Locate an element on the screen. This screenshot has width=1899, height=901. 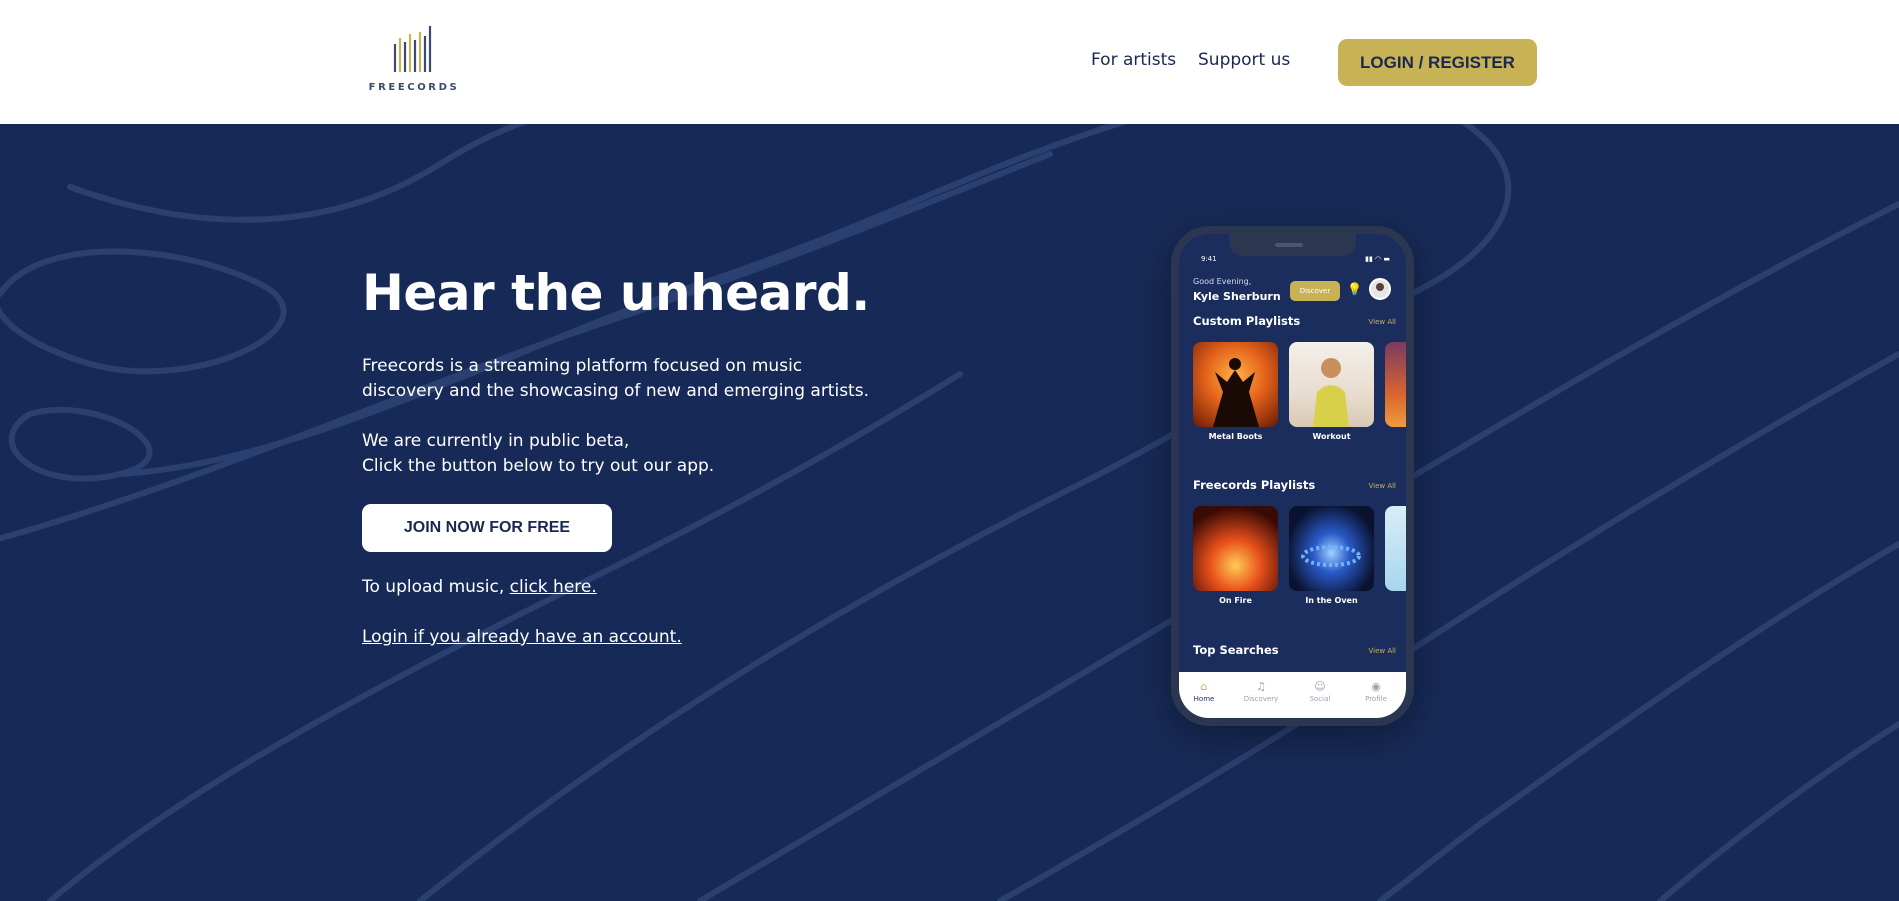
playlist-card-metal-boots is located at coordinates (1235, 384).